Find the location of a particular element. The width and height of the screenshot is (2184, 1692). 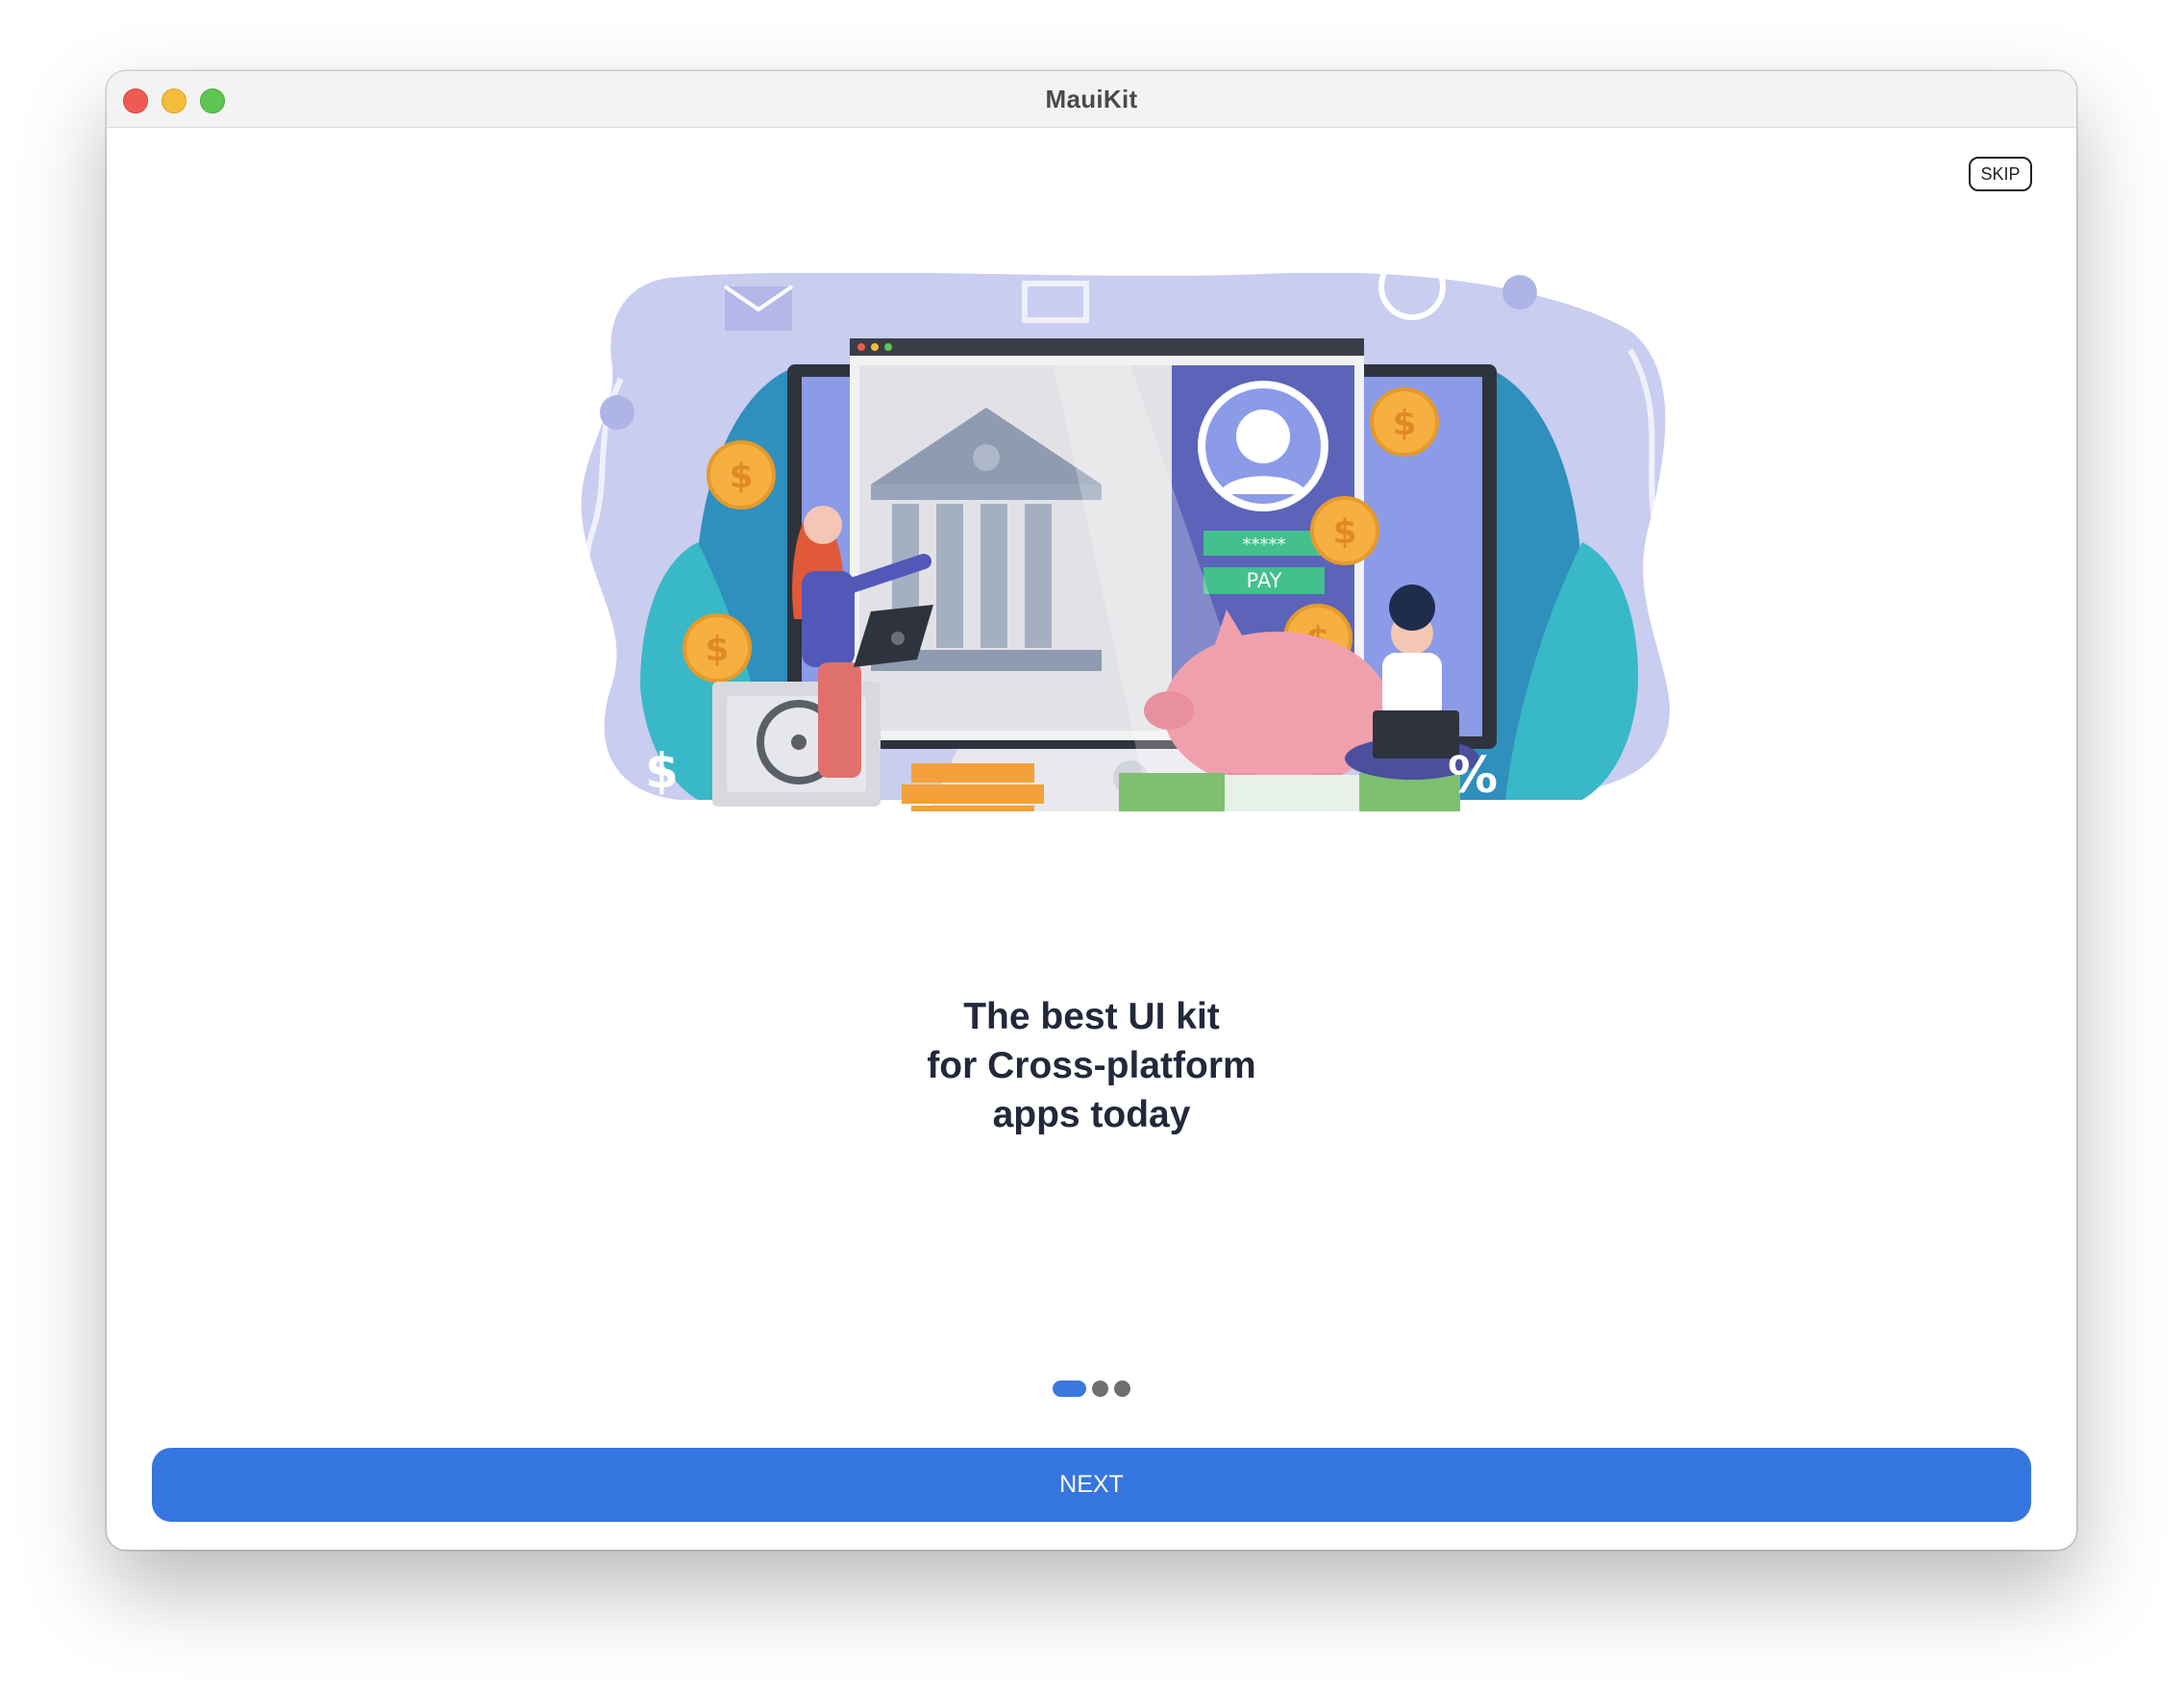

headline-line-1: The best UI kit is located at coordinates (1092, 1016).